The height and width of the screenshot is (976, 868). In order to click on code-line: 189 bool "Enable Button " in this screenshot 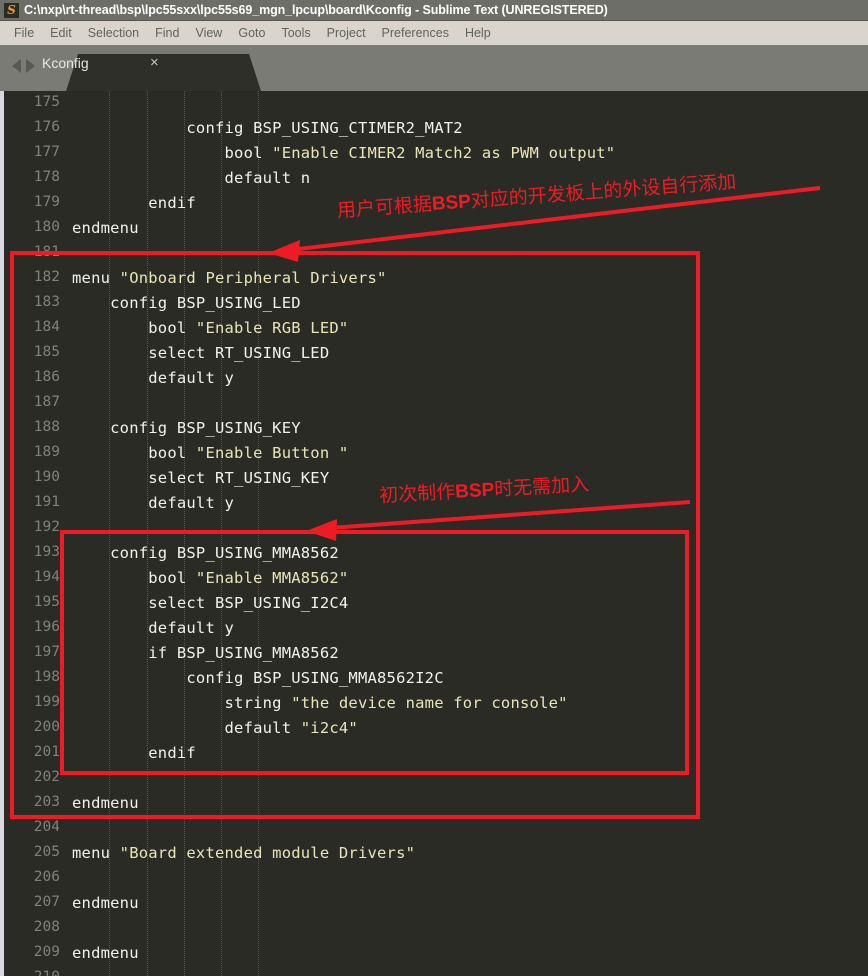, I will do `click(434, 453)`.